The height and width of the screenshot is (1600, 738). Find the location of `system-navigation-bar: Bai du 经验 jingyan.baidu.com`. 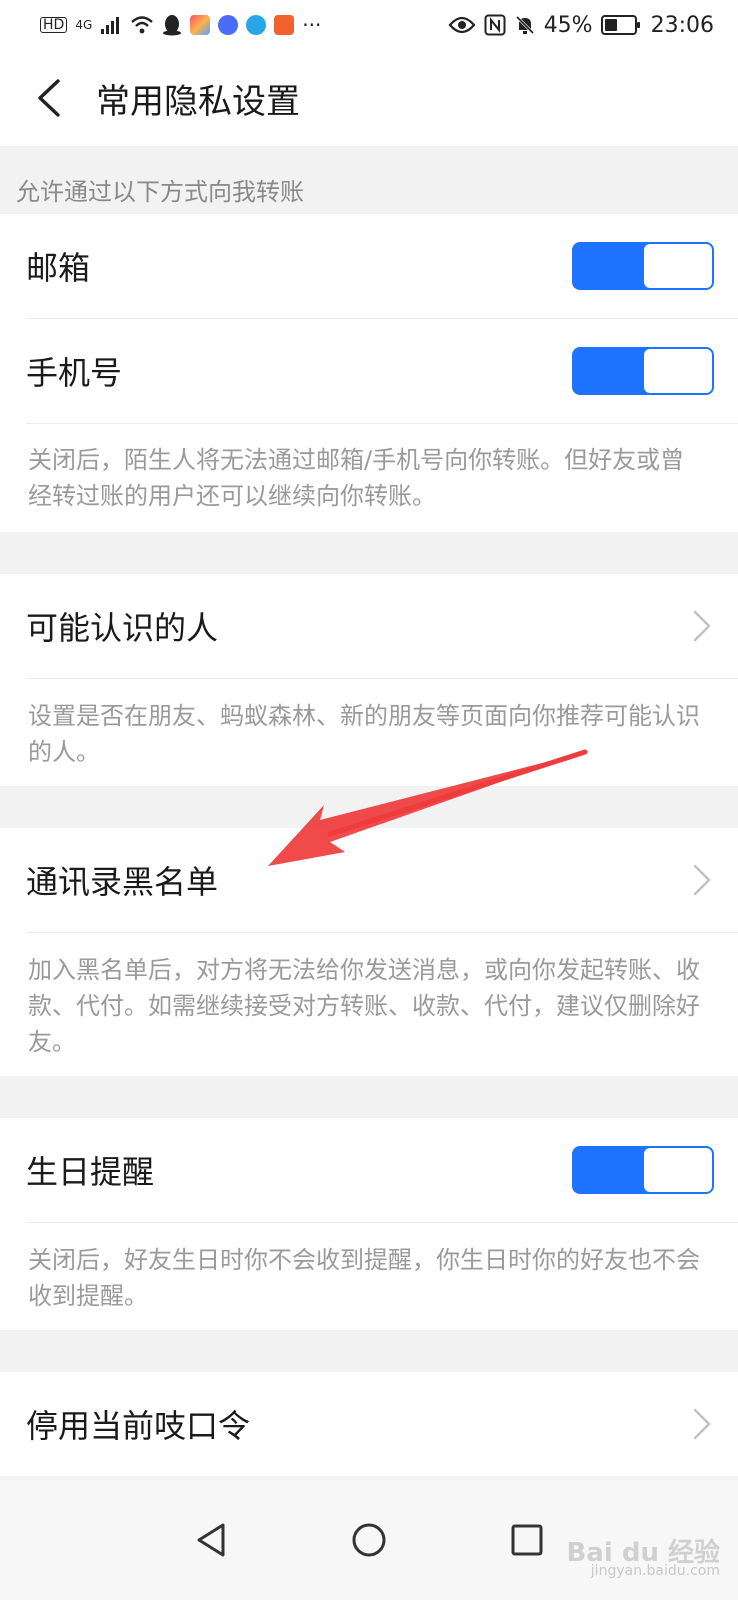

system-navigation-bar: Bai du 经验 jingyan.baidu.com is located at coordinates (369, 1540).